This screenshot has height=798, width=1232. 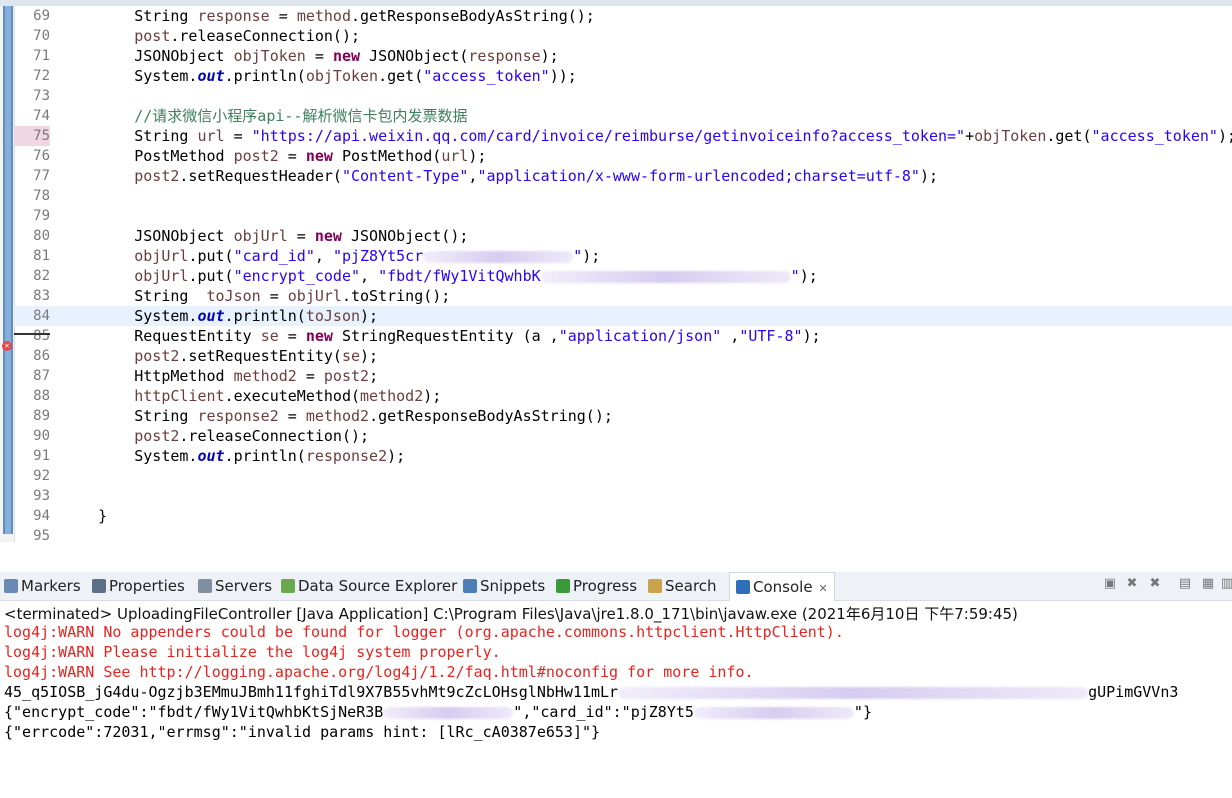 What do you see at coordinates (346, 376) in the screenshot?
I see `code-token: post2` at bounding box center [346, 376].